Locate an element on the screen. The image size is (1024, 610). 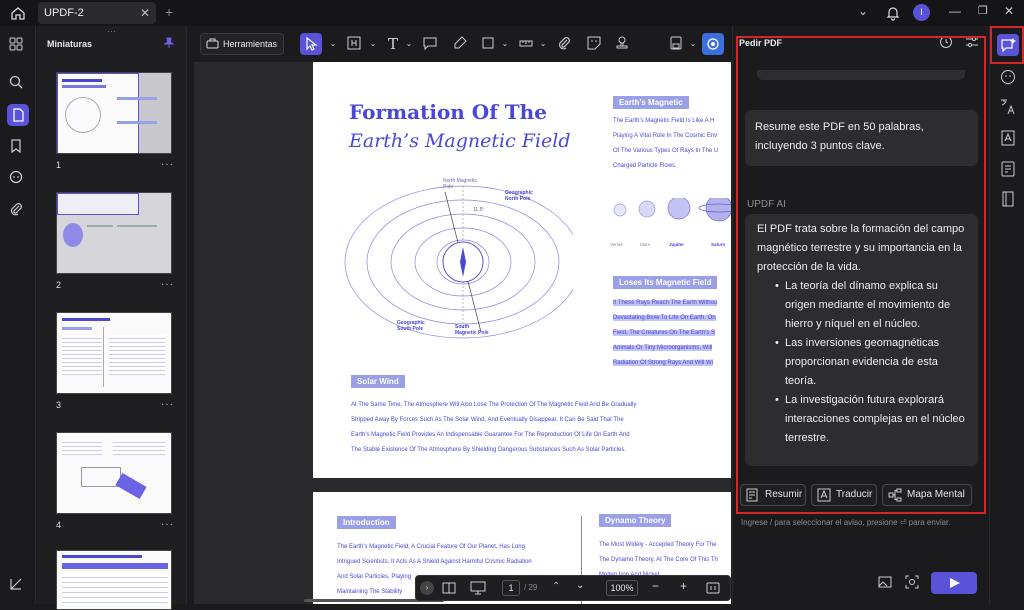
pin-icon is located at coordinates (169, 43).